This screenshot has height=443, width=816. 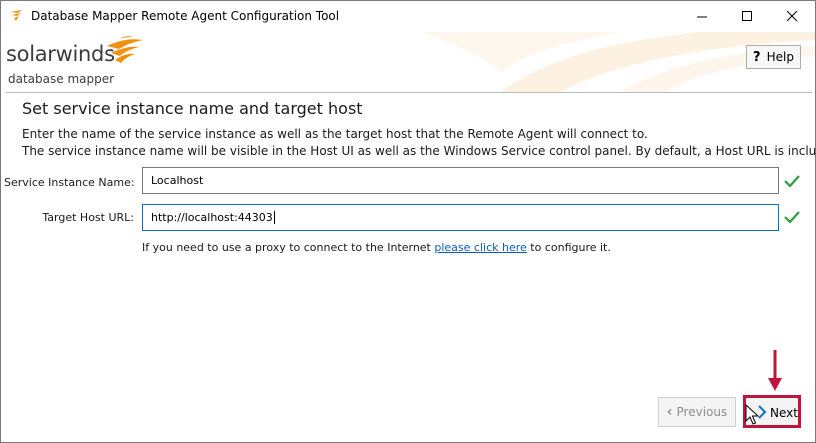 I want to click on target-host-input: http://localhost:44303, so click(x=460, y=217).